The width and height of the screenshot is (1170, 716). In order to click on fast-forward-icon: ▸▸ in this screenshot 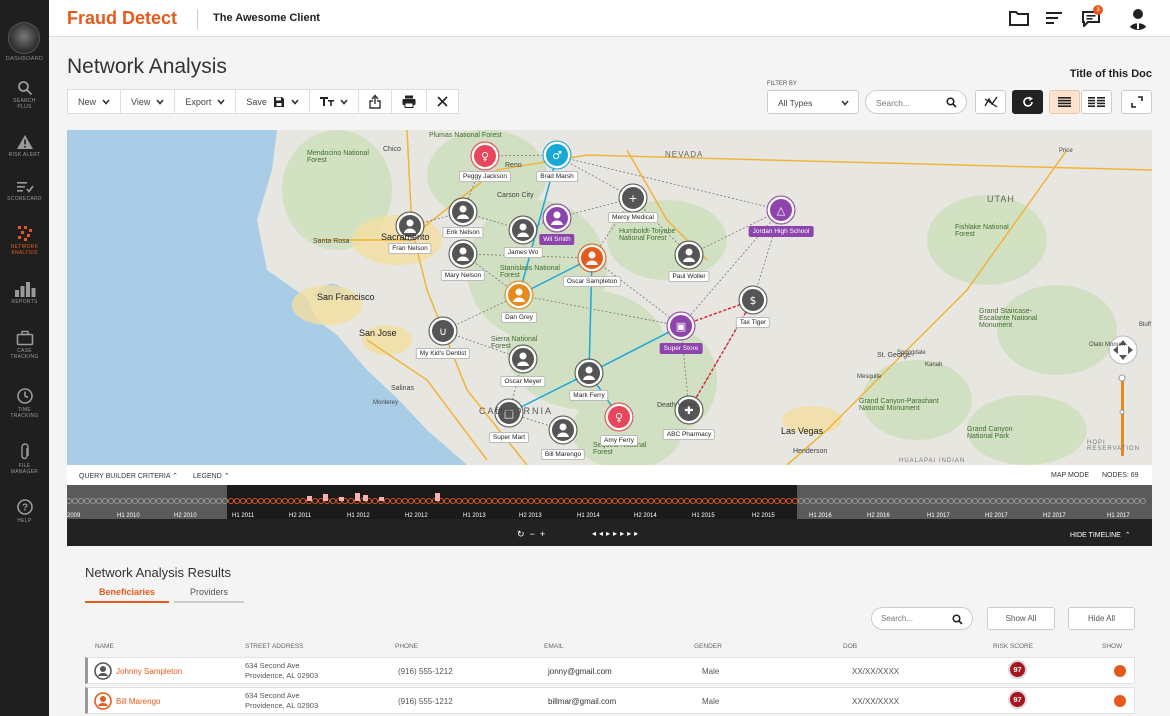, I will do `click(634, 533)`.